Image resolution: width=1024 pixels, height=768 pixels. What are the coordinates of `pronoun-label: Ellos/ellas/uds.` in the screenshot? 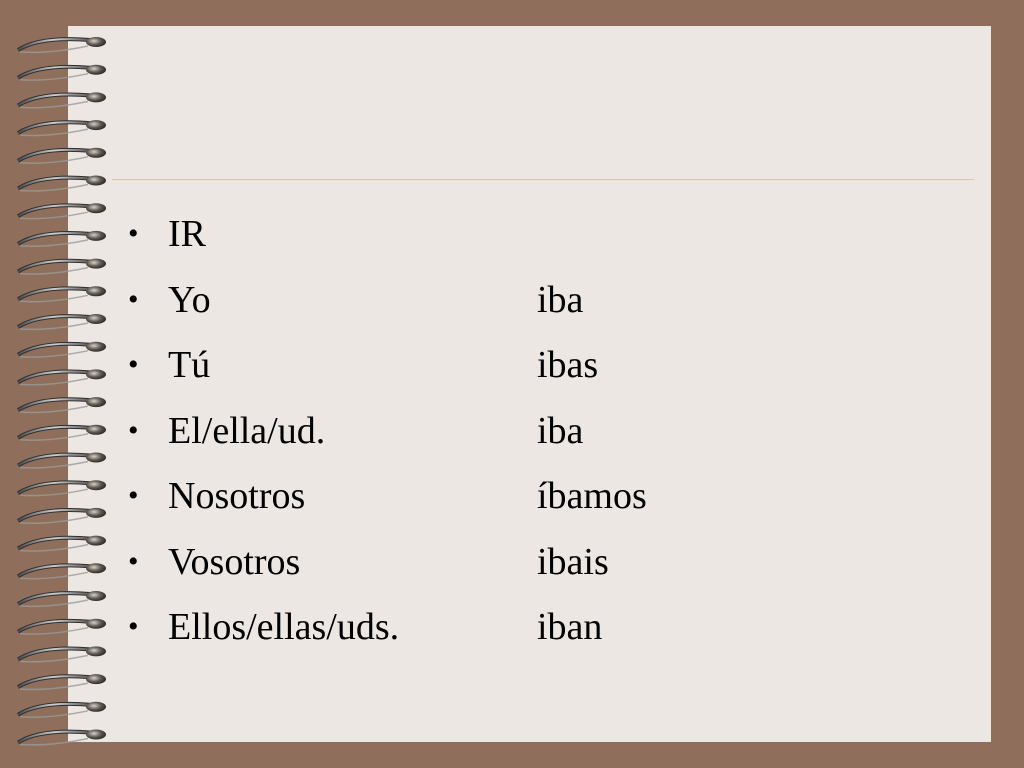 It's located at (284, 627).